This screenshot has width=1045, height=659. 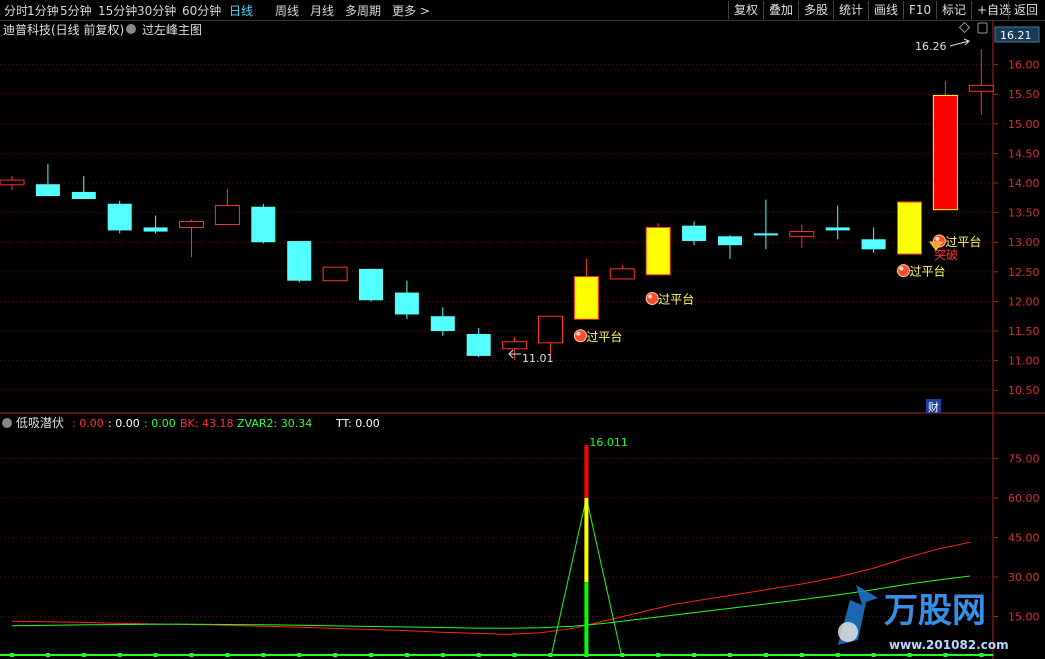 I want to click on sub-indicator-value: ZVAR2: 30.34, so click(x=274, y=423).